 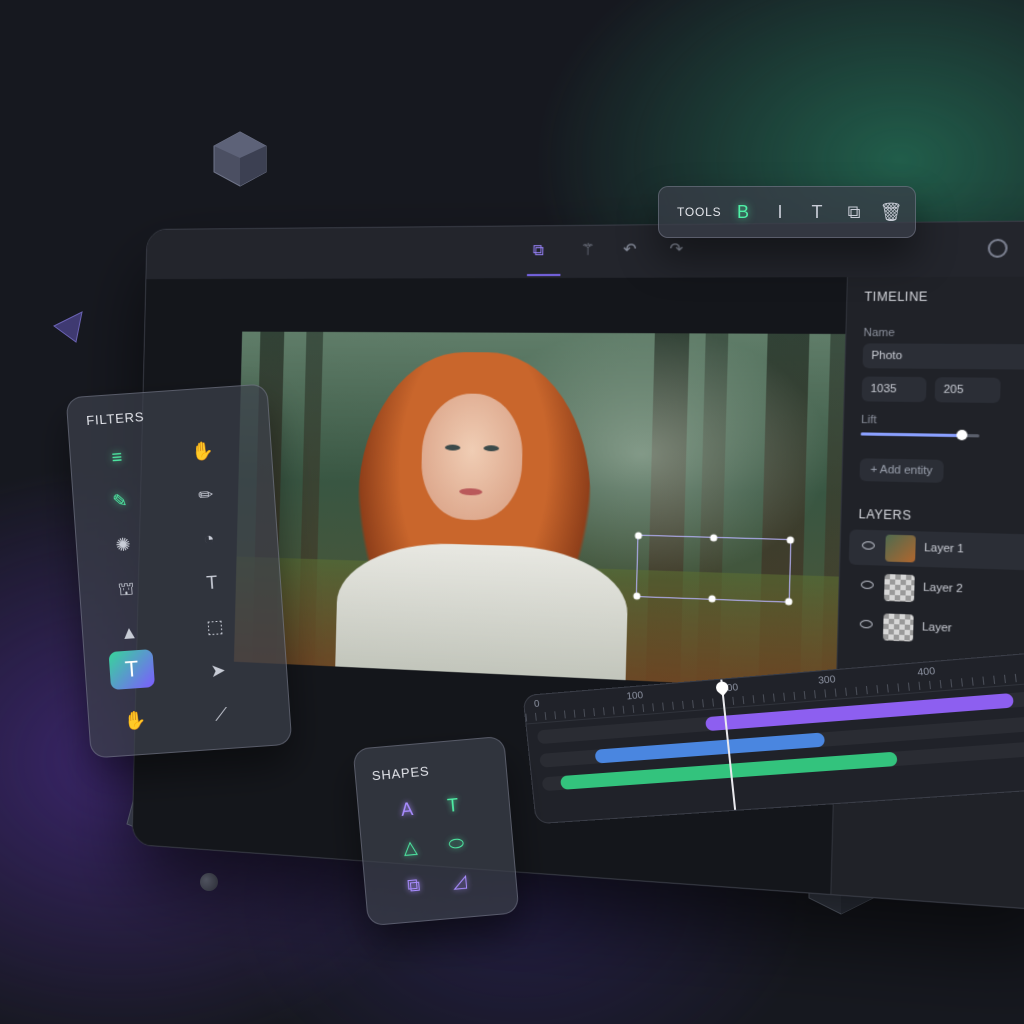 I want to click on timeline-tick-label: 100, so click(x=635, y=696).